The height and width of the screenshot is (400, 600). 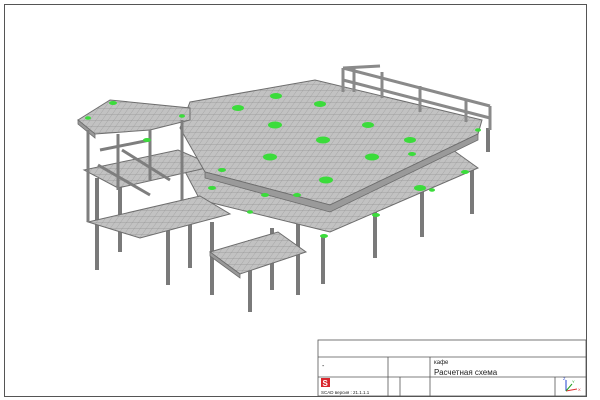 I want to click on axis-x-label: X, so click(x=579, y=389).